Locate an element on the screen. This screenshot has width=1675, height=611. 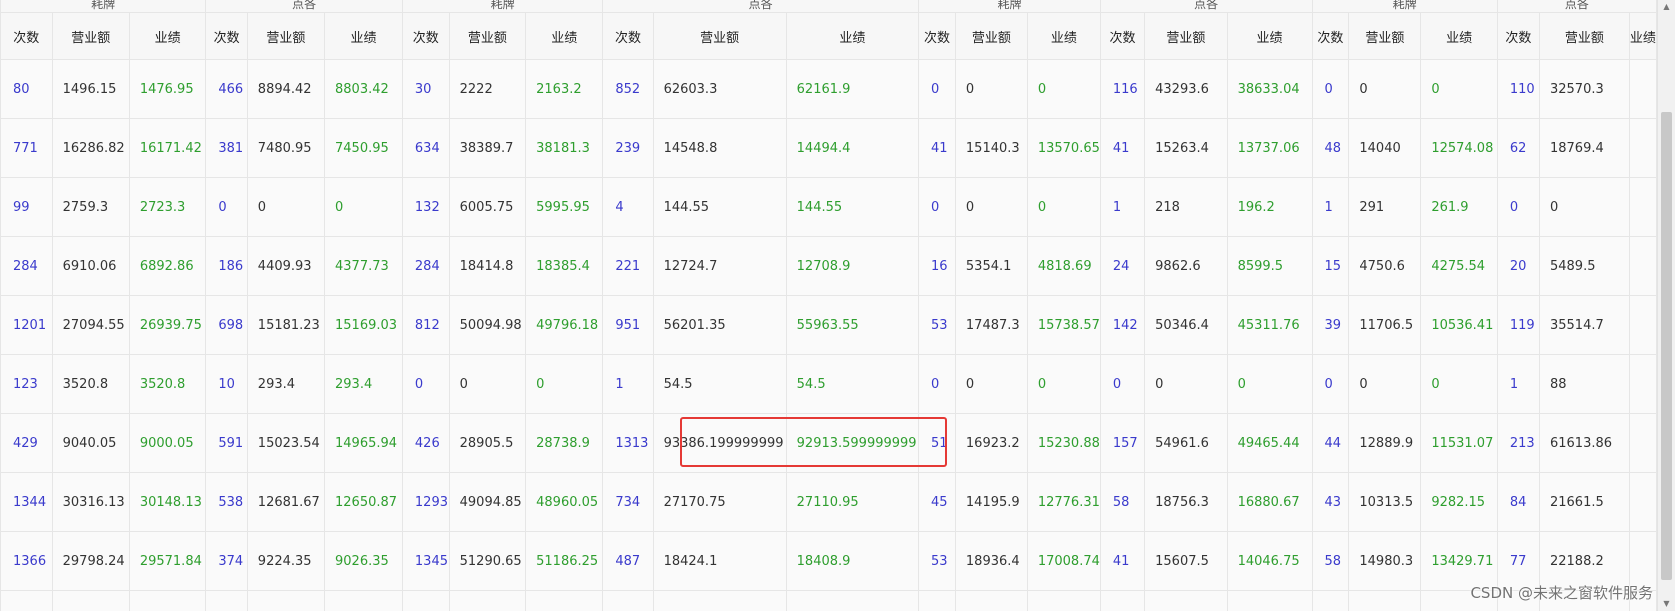
performance-cell: 30148.13 is located at coordinates (168, 502).